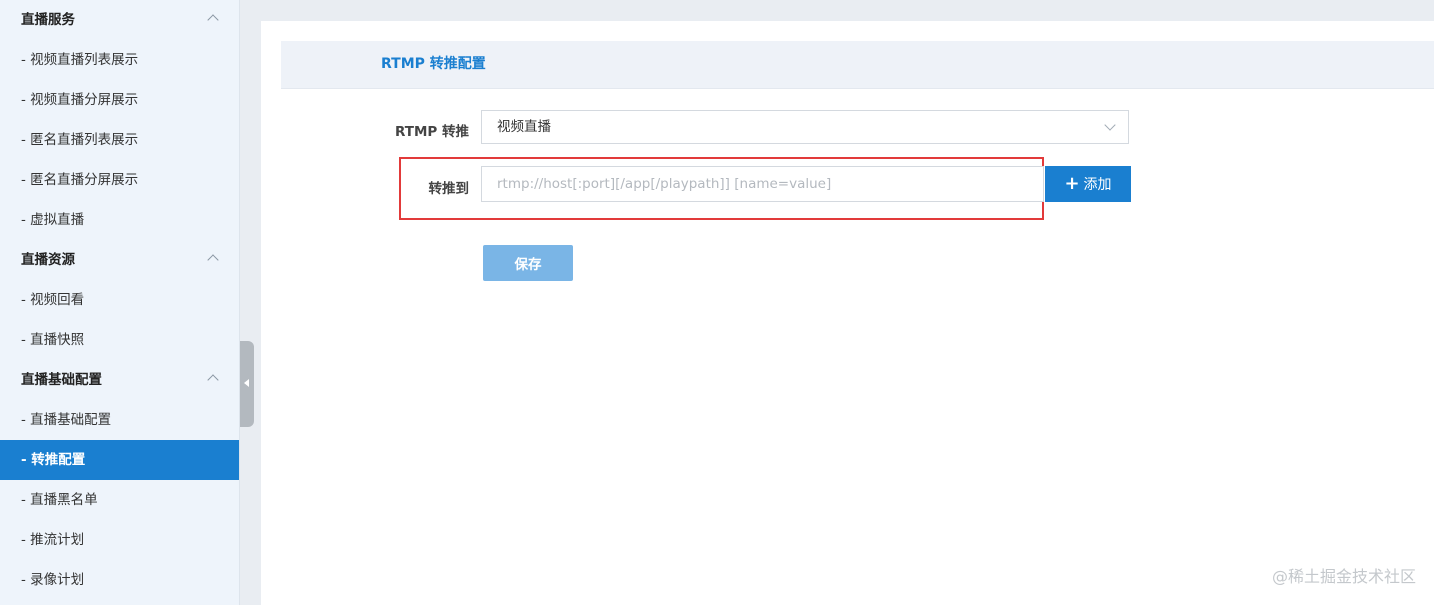 This screenshot has width=1434, height=605. I want to click on chevron-down-icon, so click(1110, 125).